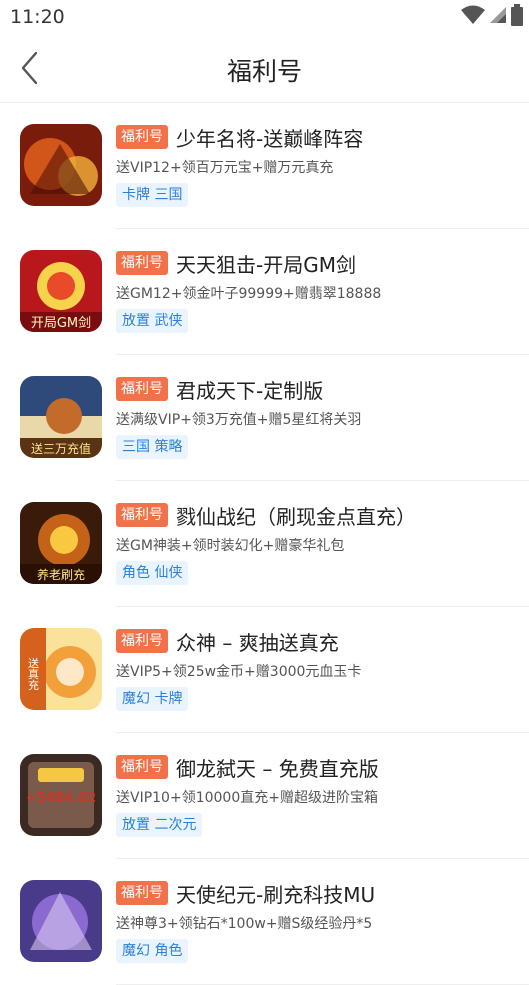 This screenshot has height=985, width=529. Describe the element at coordinates (61, 448) in the screenshot. I see `icon-label: 送三万充值` at that location.